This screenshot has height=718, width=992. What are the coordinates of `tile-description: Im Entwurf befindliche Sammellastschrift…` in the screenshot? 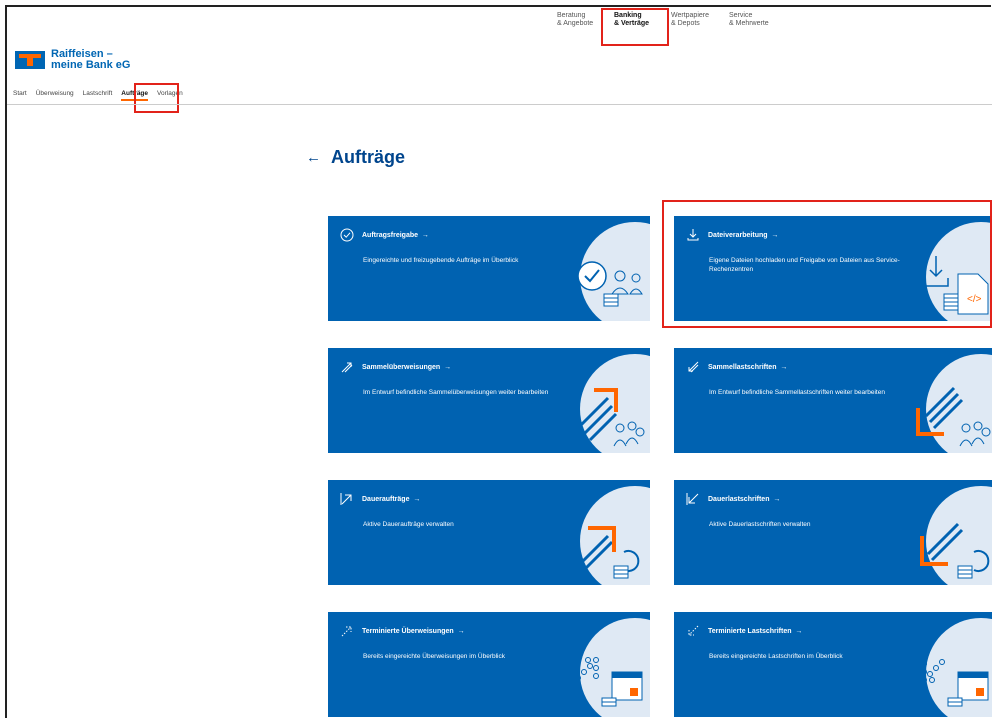 It's located at (797, 392).